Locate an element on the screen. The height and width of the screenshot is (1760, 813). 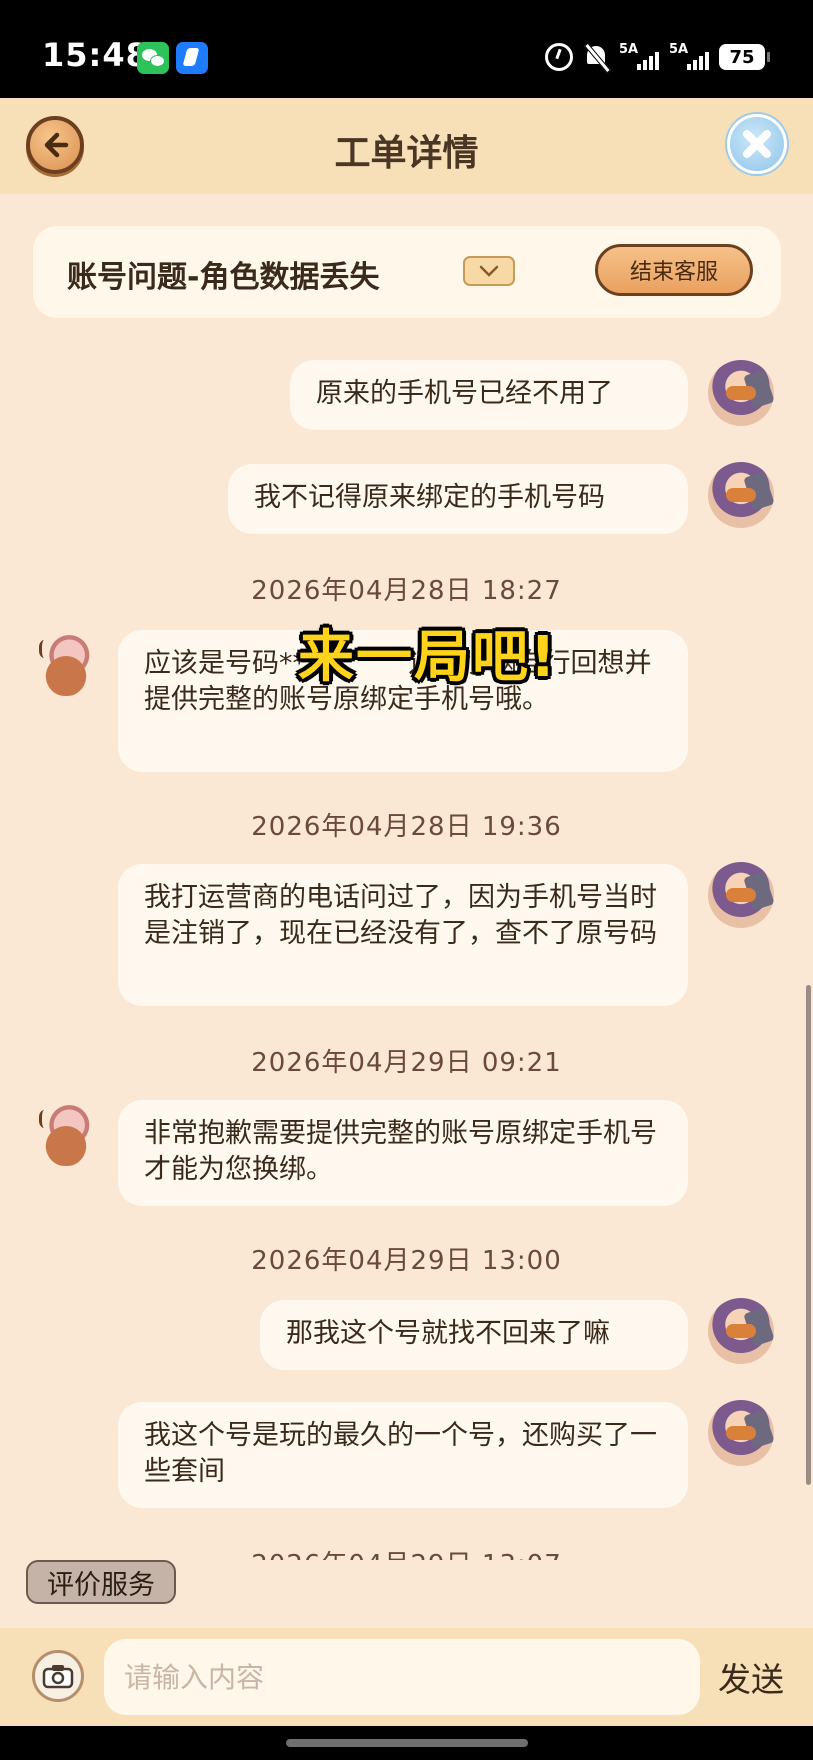
message-bubble: 我这个号是玩的最久的一个号，还购买了一些套间 is located at coordinates (403, 1455).